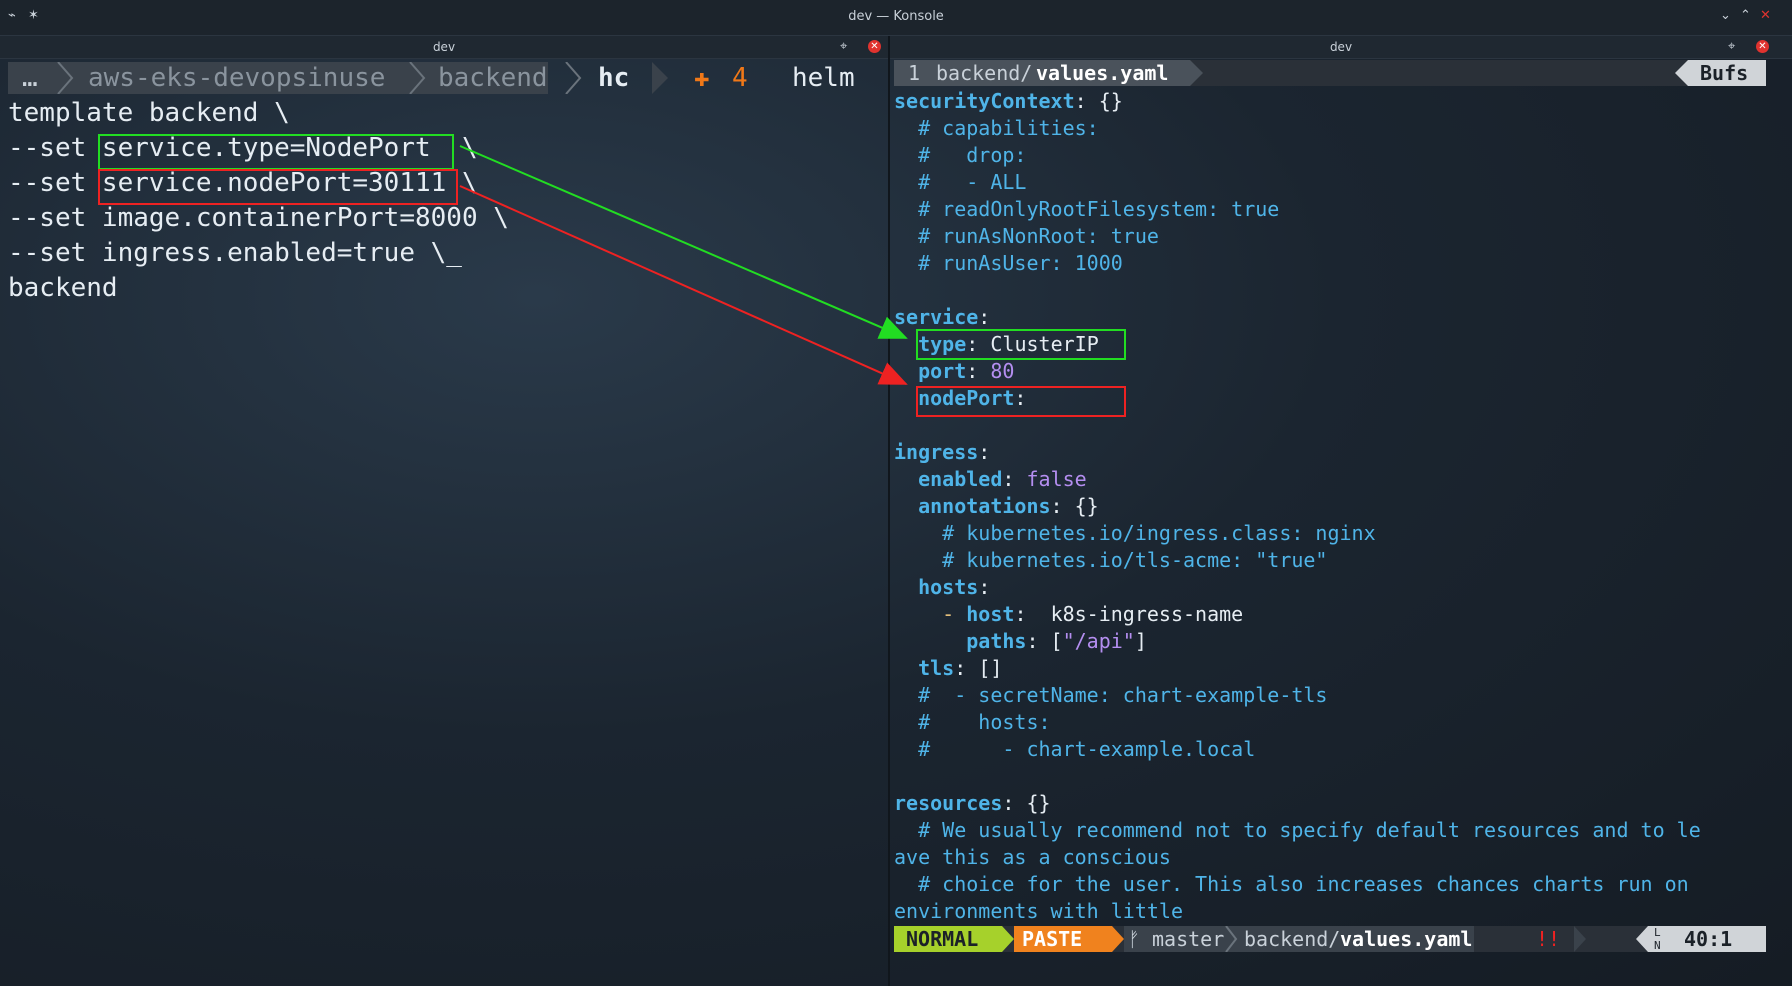  Describe the element at coordinates (1008, 263) in the screenshot. I see `code-comment: # runAsUser: 1000` at that location.